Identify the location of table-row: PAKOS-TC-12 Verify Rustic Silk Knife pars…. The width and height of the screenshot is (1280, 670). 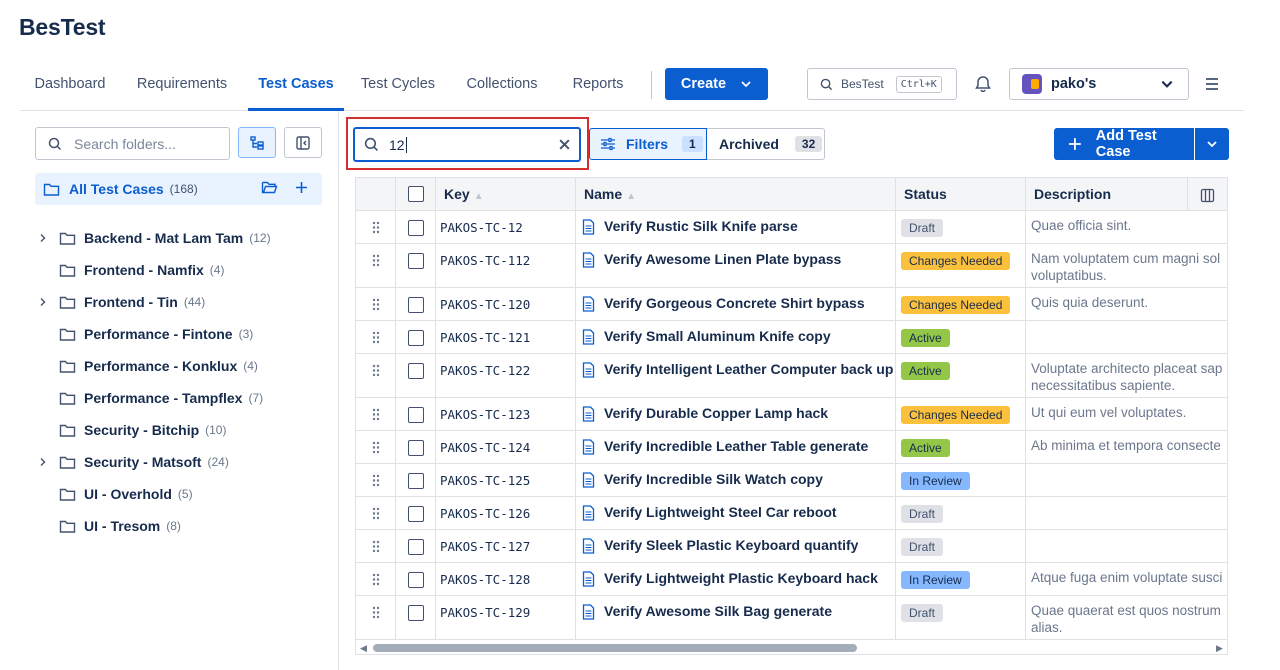
(791, 227).